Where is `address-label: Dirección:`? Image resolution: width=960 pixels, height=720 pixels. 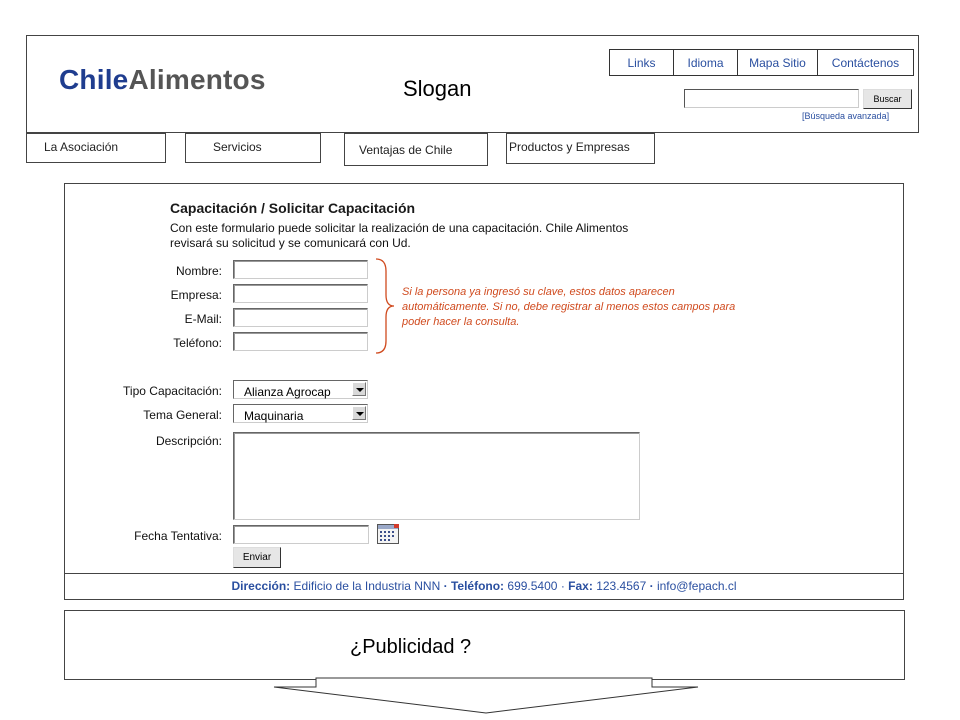 address-label: Dirección: is located at coordinates (261, 586).